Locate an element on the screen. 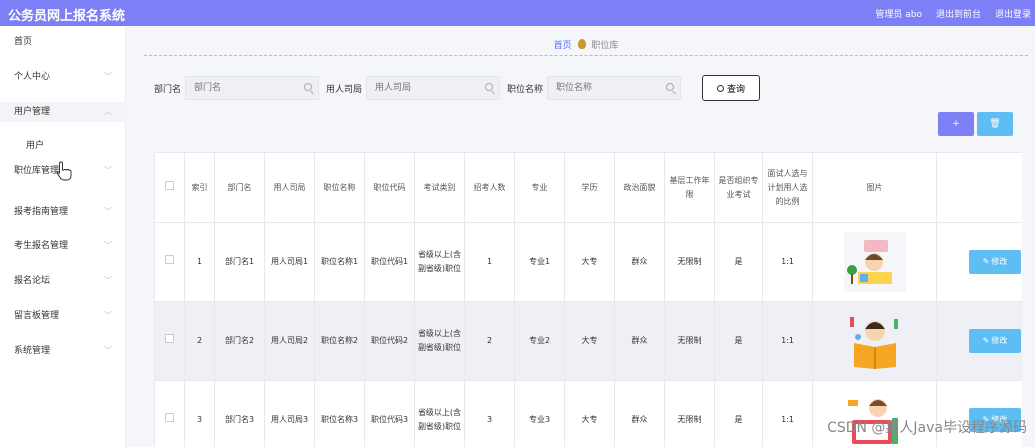 The image size is (1035, 447). table-cell: 用人司局3 is located at coordinates (289, 413).